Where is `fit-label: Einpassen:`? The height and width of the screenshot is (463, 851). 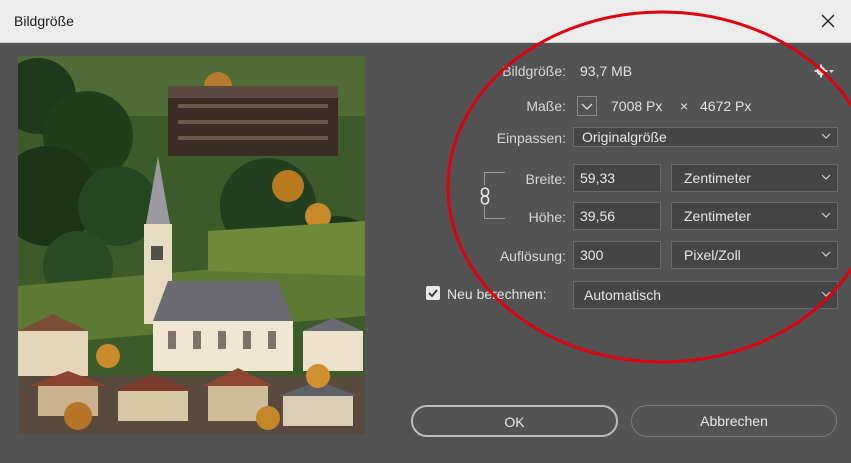
fit-label: Einpassen: is located at coordinates (531, 138).